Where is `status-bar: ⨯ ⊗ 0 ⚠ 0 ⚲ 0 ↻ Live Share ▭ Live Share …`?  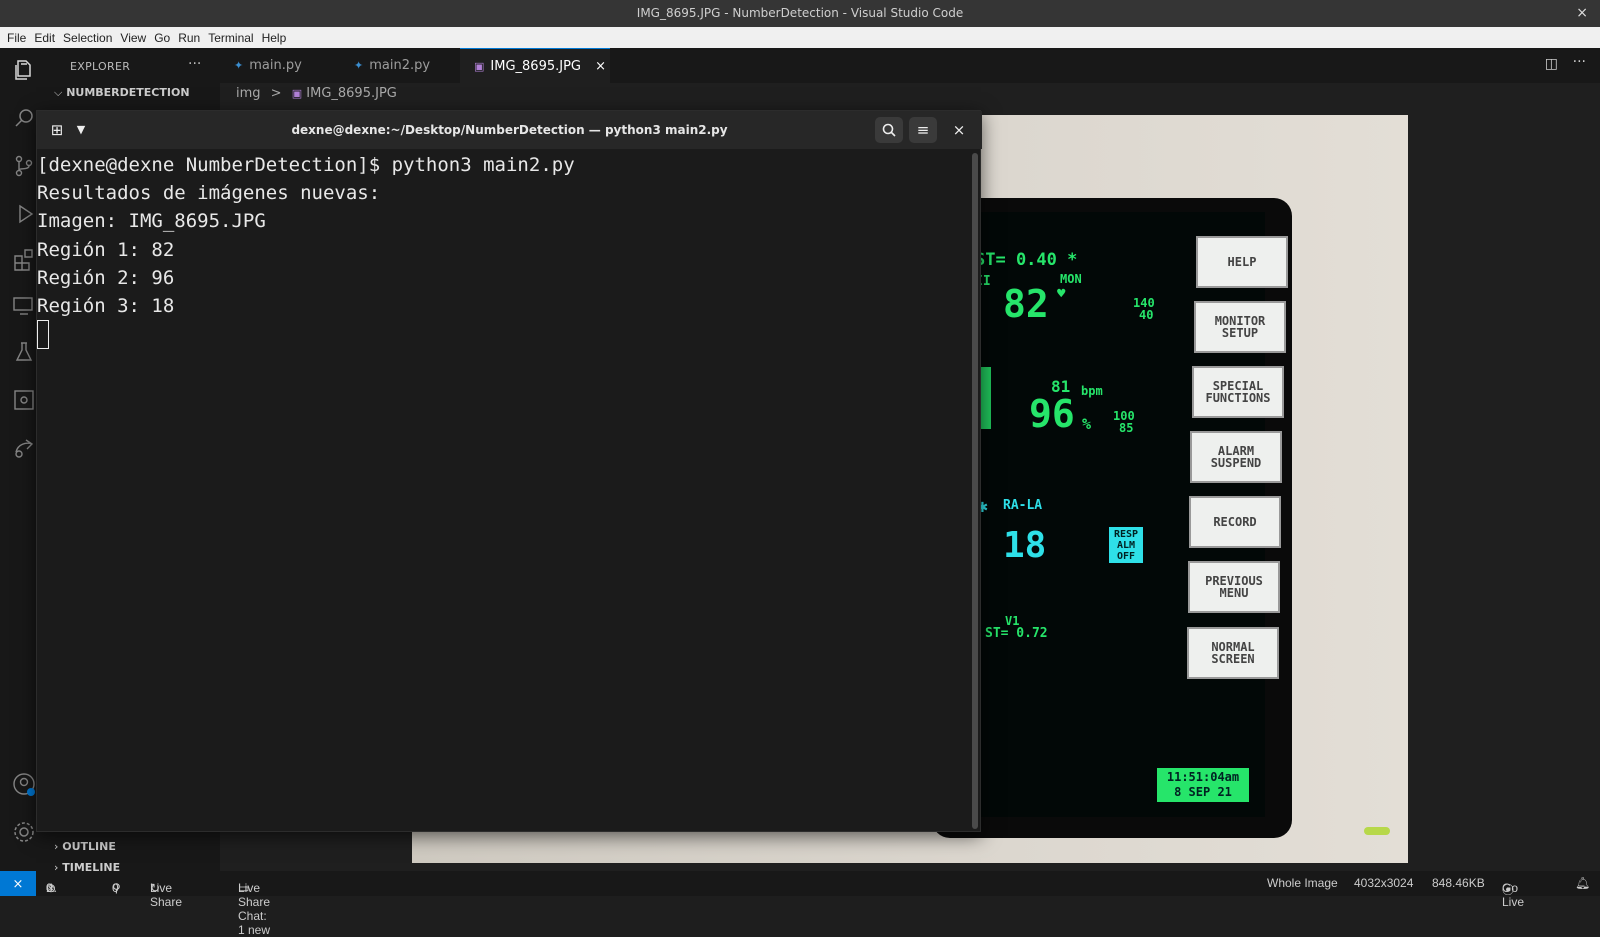
status-bar: ⨯ ⊗ 0 ⚠ 0 ⚲ 0 ↻ Live Share ▭ Live Share … is located at coordinates (800, 904).